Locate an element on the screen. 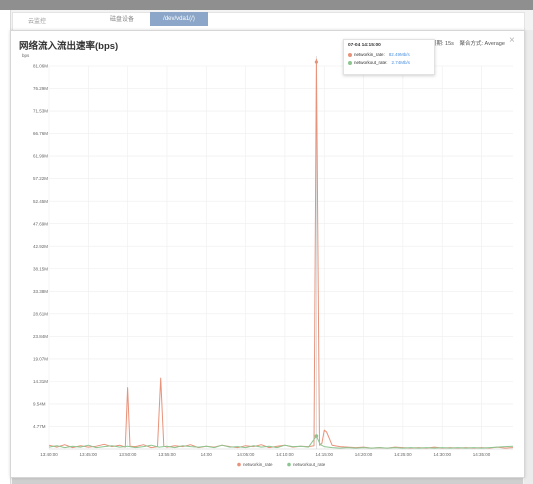 The width and height of the screenshot is (533, 484). x-tick-label: 13:55:00 is located at coordinates (167, 454).